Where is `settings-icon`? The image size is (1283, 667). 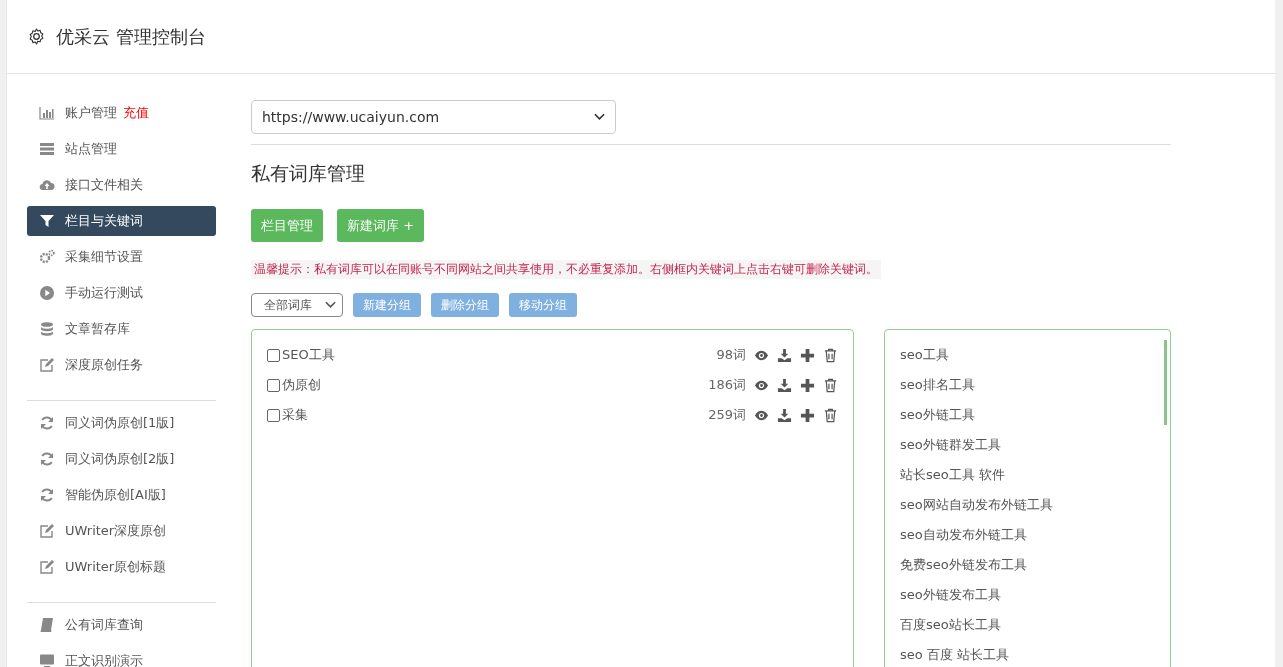
settings-icon is located at coordinates (36, 36).